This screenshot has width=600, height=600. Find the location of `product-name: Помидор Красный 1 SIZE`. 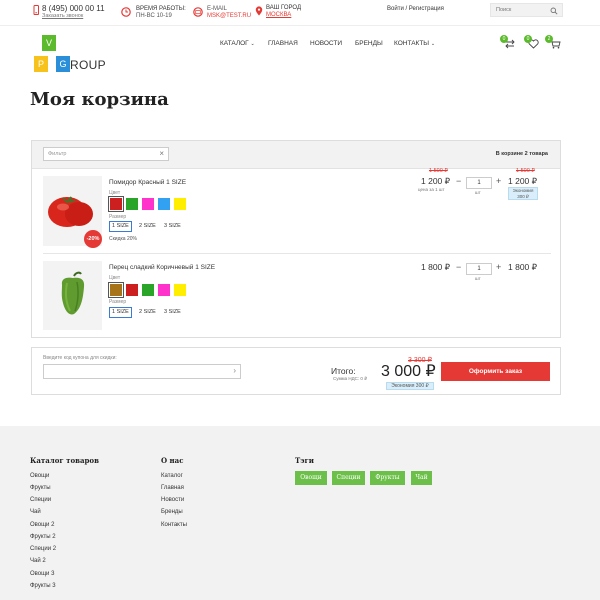

product-name: Помидор Красный 1 SIZE is located at coordinates (147, 182).